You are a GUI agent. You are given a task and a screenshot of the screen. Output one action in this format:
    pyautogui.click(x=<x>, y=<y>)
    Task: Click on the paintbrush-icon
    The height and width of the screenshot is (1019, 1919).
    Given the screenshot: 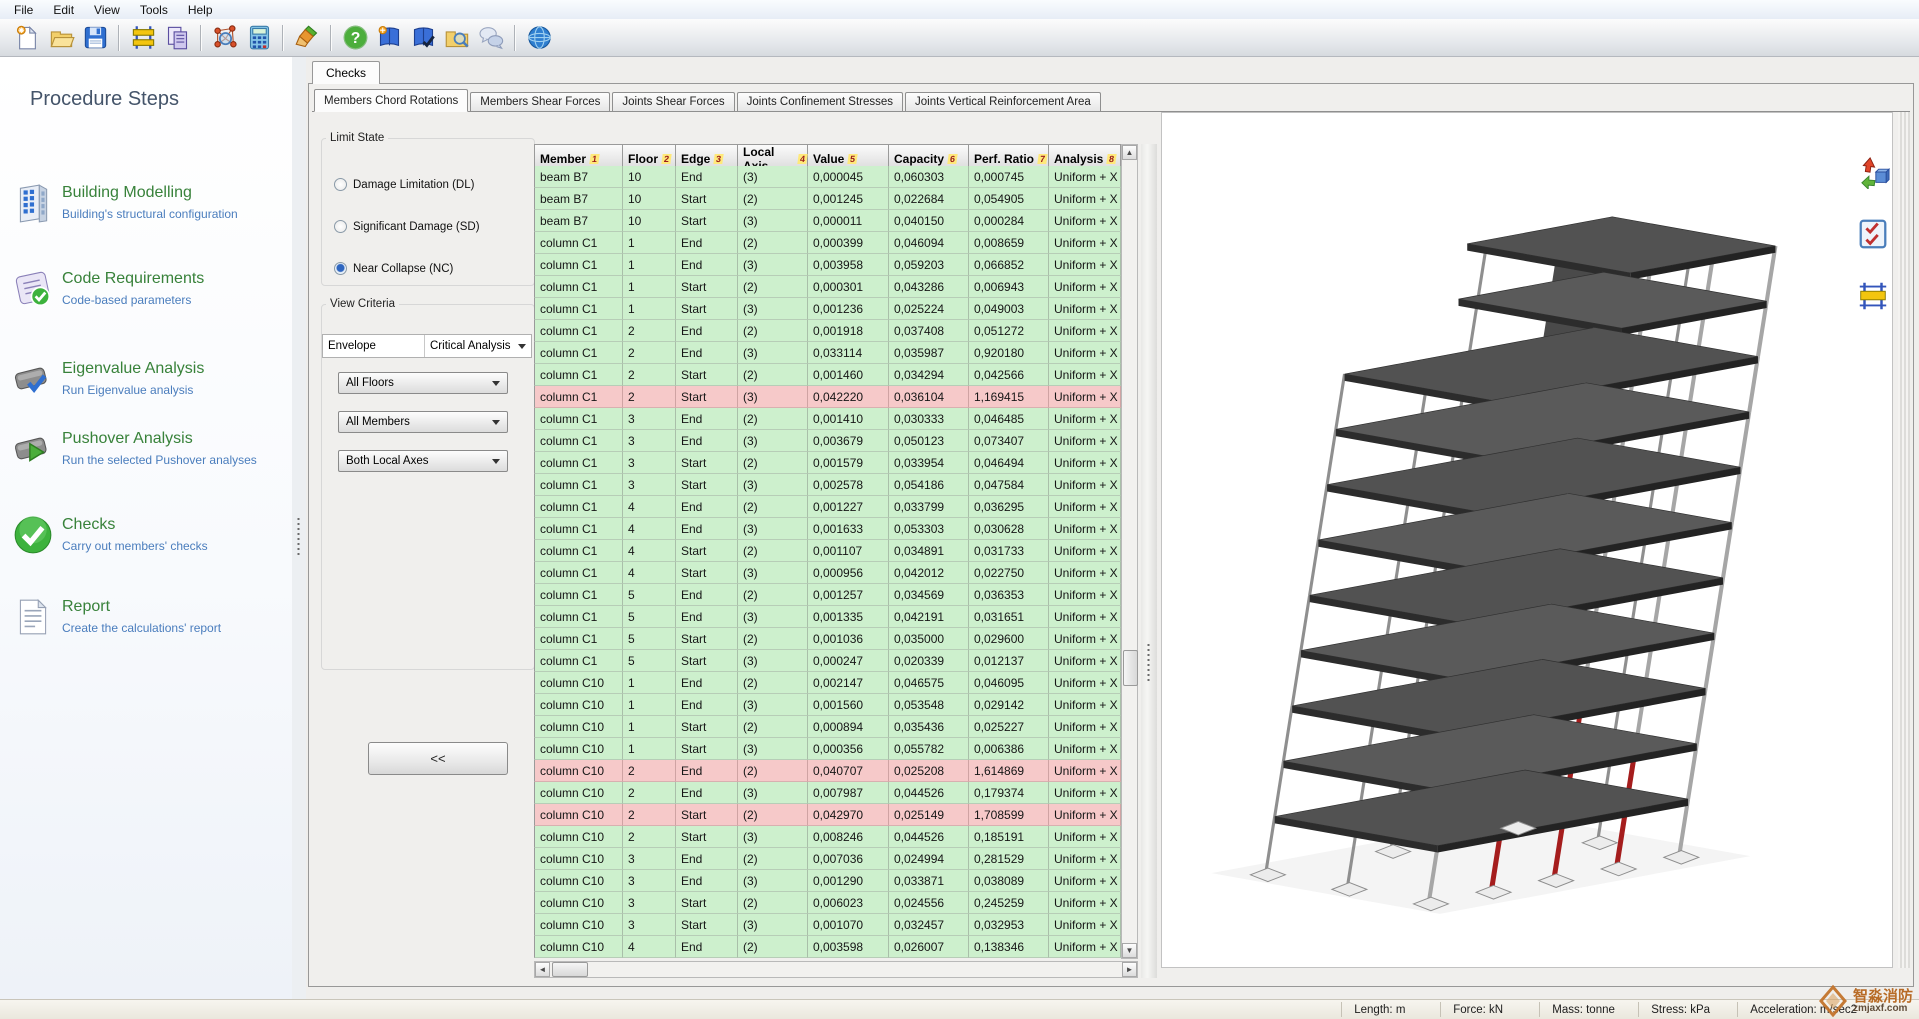 What is the action you would take?
    pyautogui.click(x=307, y=38)
    